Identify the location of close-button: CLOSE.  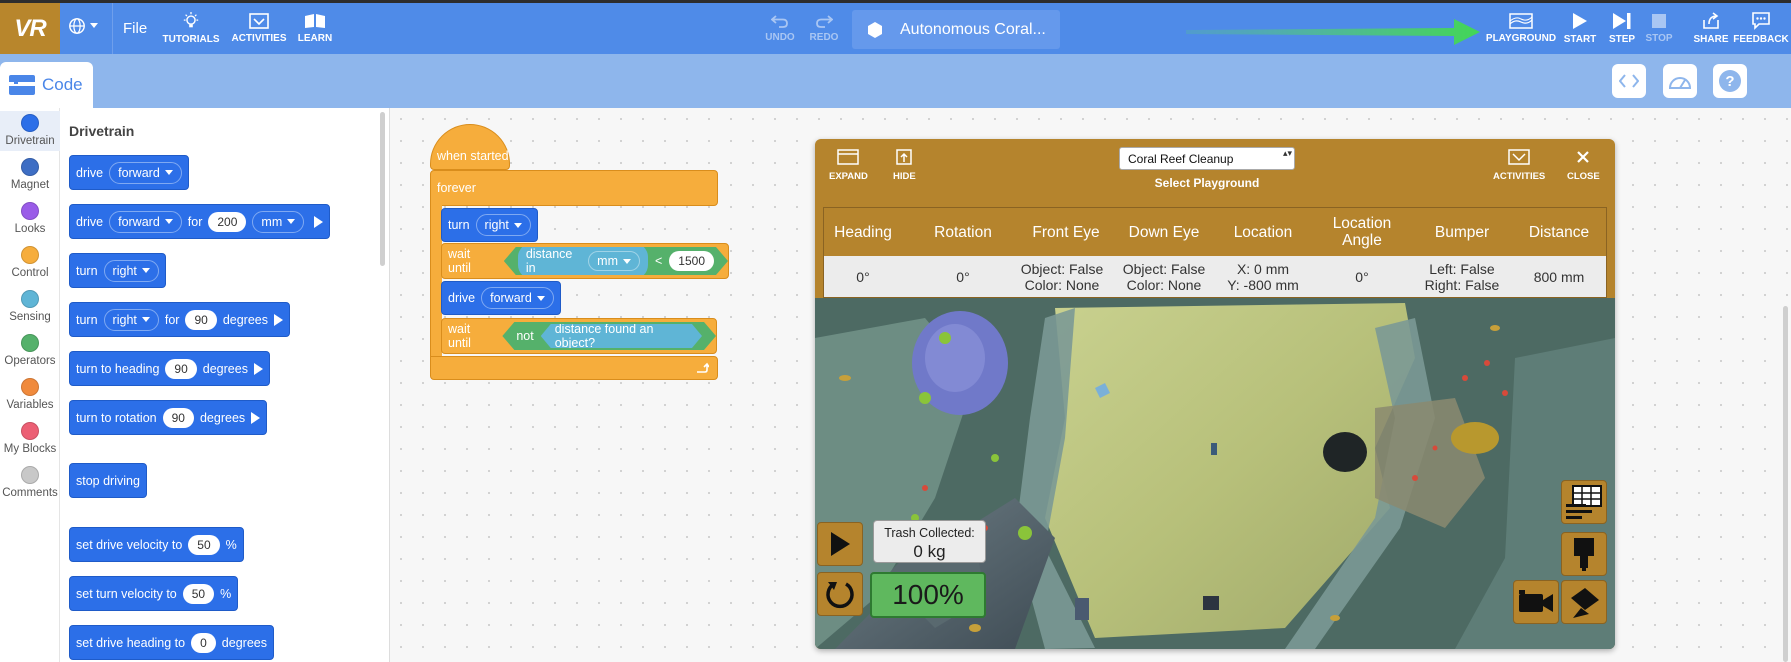
(1583, 165).